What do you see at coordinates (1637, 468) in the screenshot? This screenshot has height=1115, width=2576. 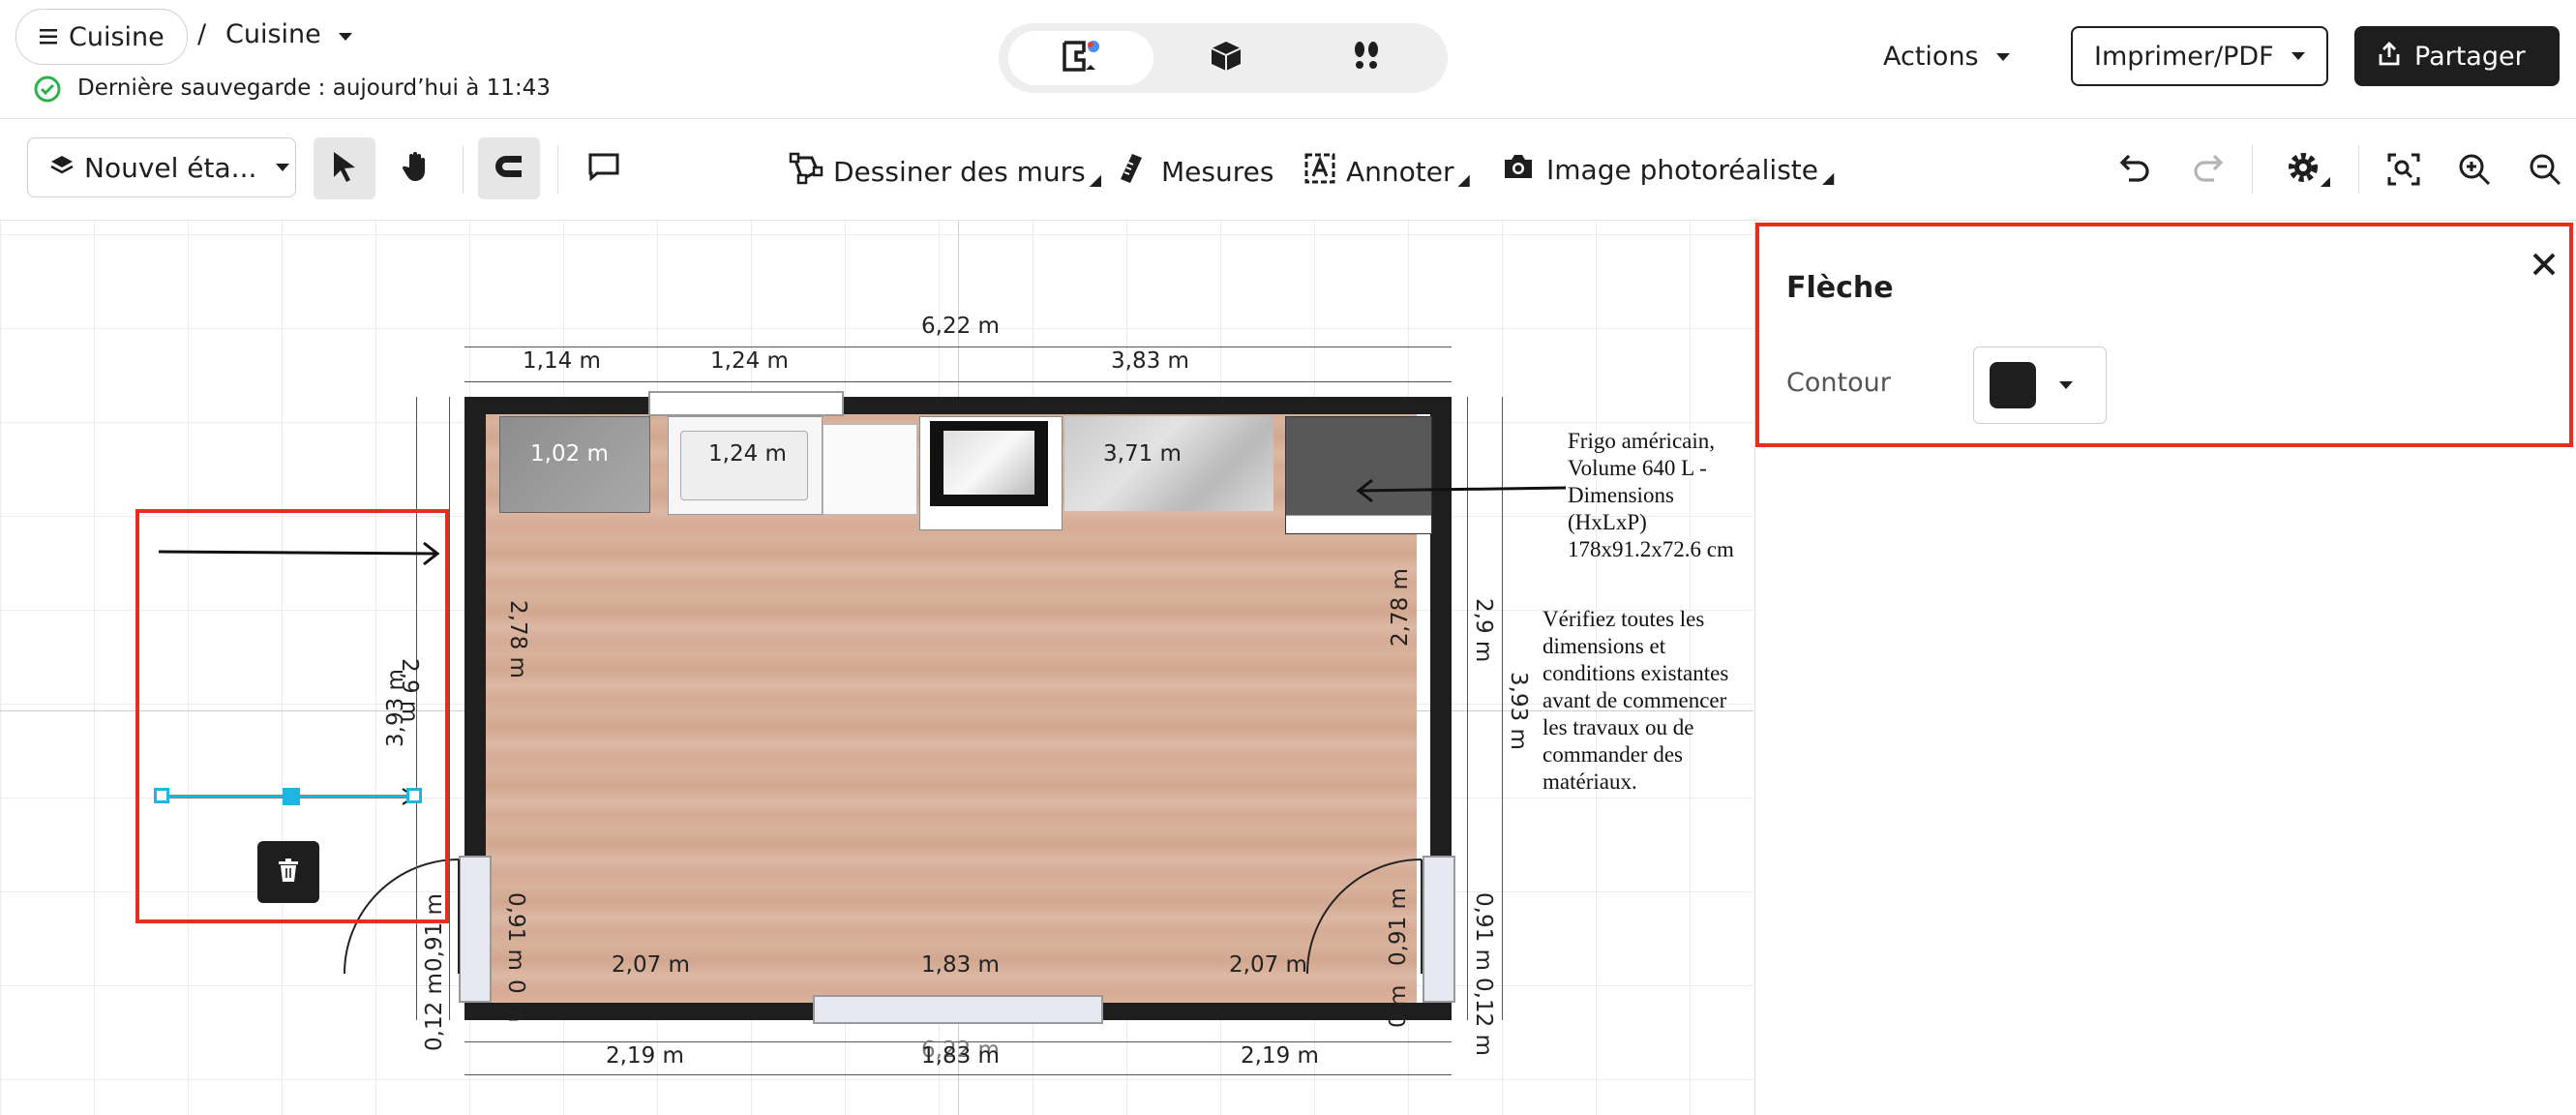 I see `fridge-note-line: Volume 640 L -` at bounding box center [1637, 468].